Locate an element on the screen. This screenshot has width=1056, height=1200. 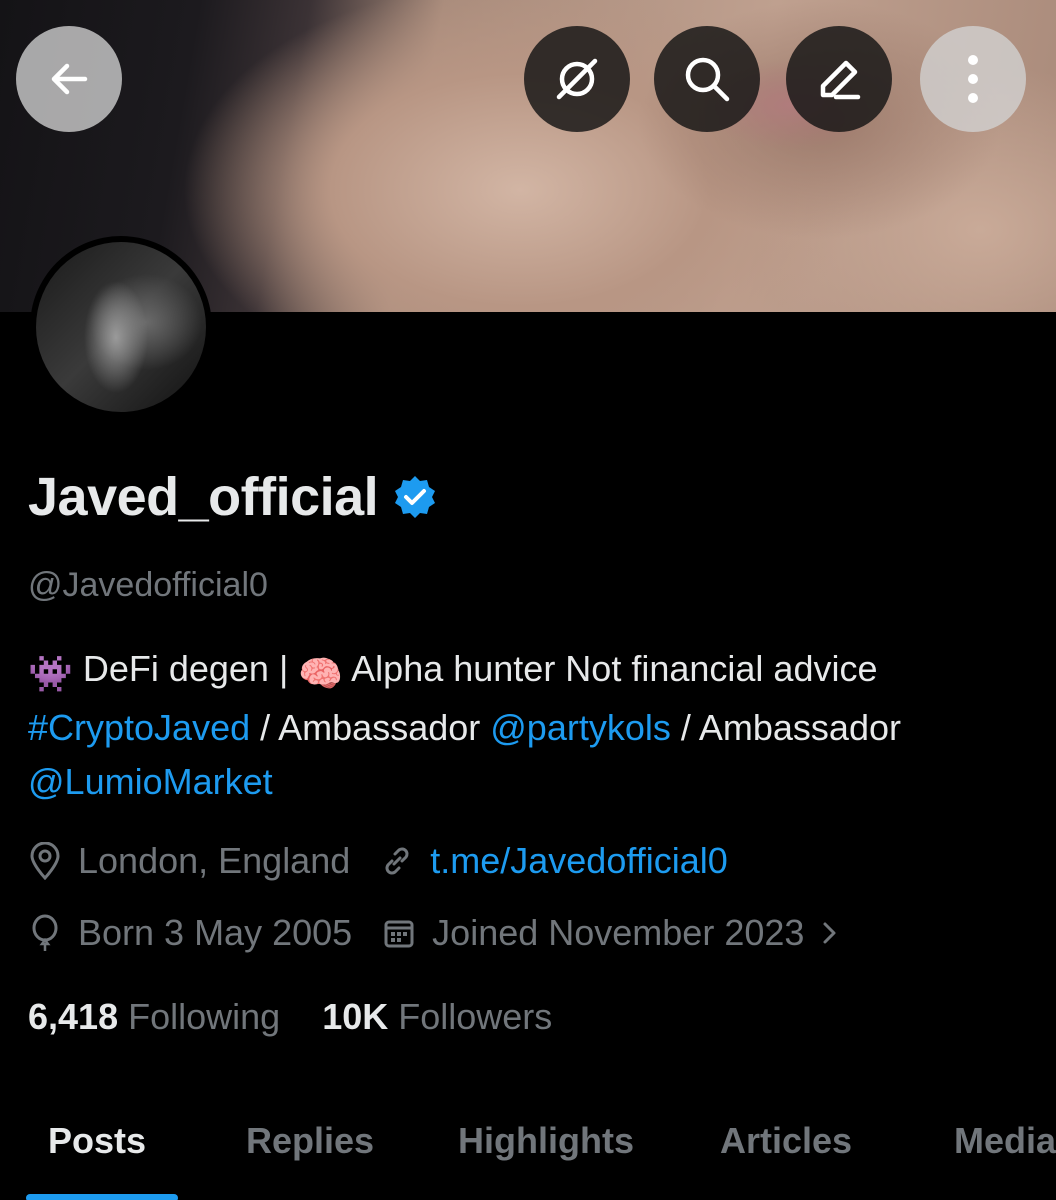
followers-label: Followers is located at coordinates (475, 1016).